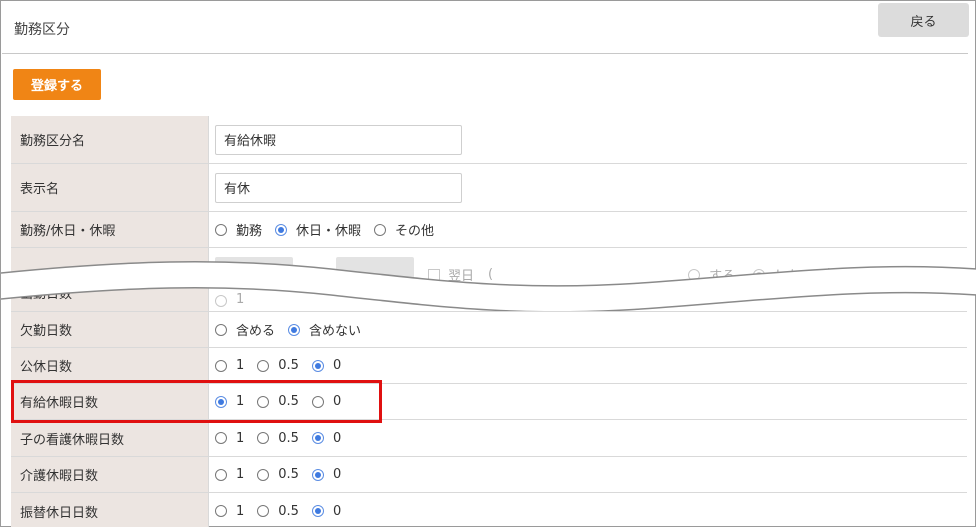  What do you see at coordinates (404, 229) in the screenshot?
I see `type-option-other: その他` at bounding box center [404, 229].